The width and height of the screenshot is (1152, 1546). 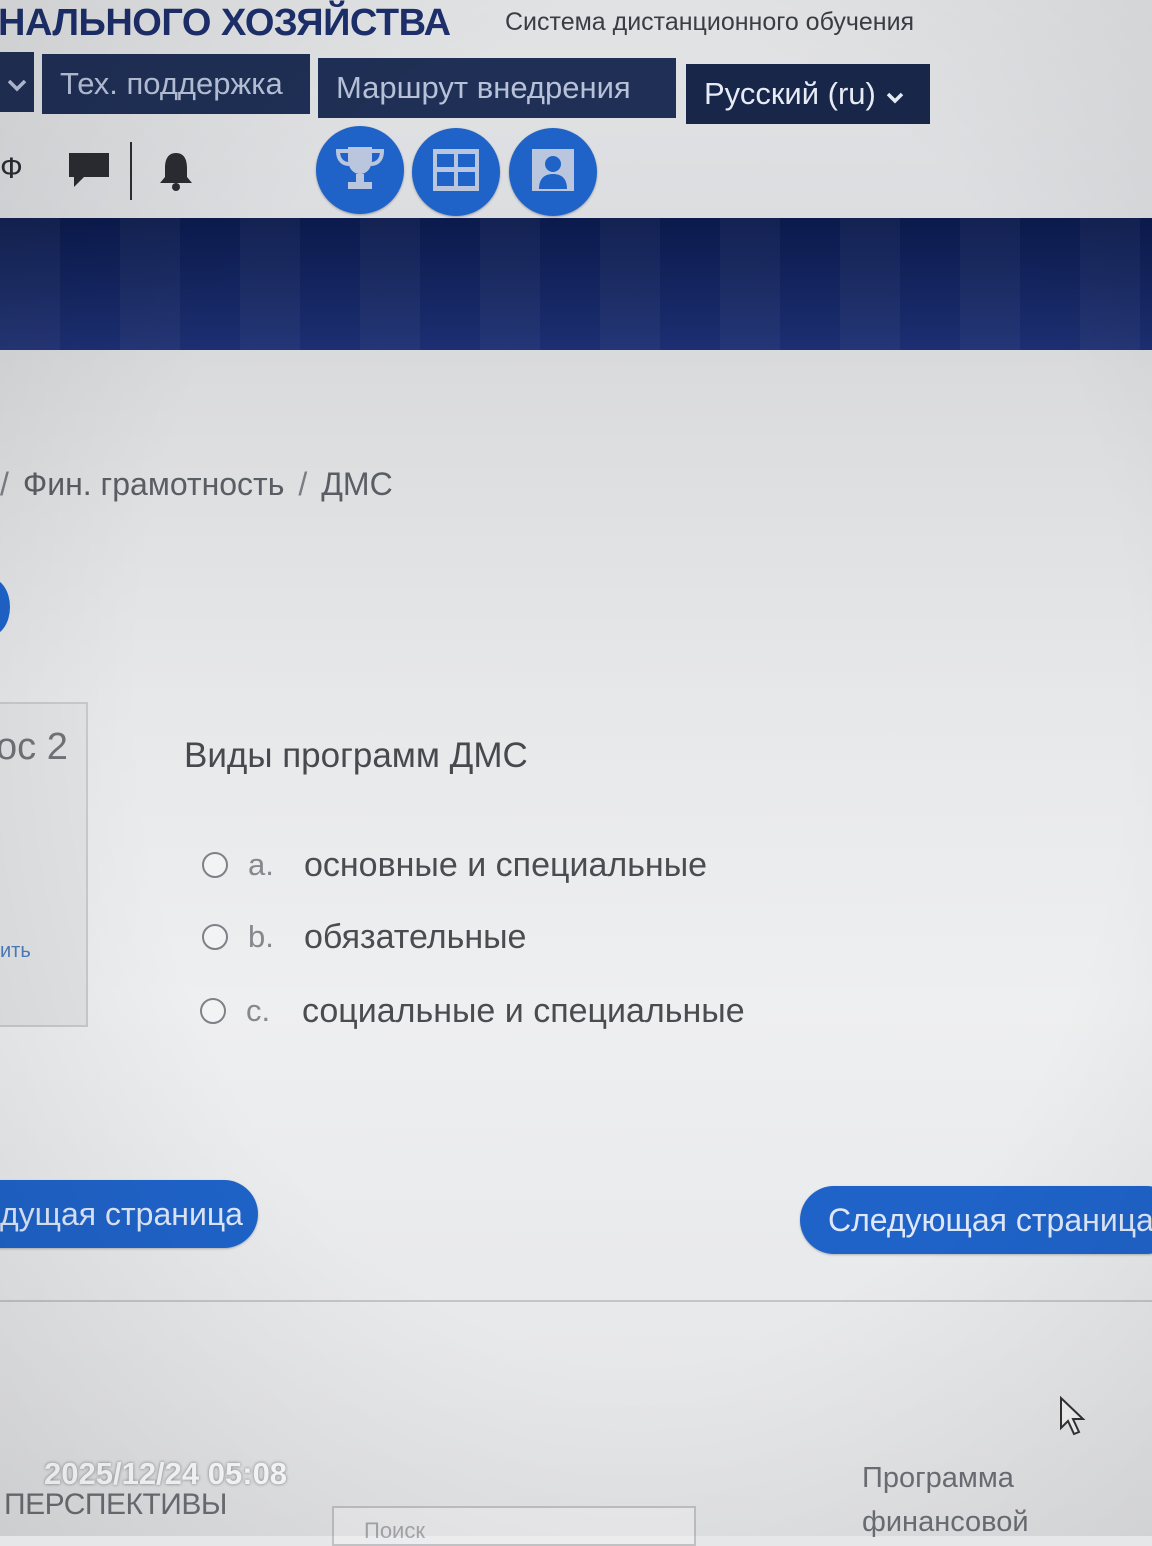 I want to click on question-number: ос 2, so click(x=34, y=747).